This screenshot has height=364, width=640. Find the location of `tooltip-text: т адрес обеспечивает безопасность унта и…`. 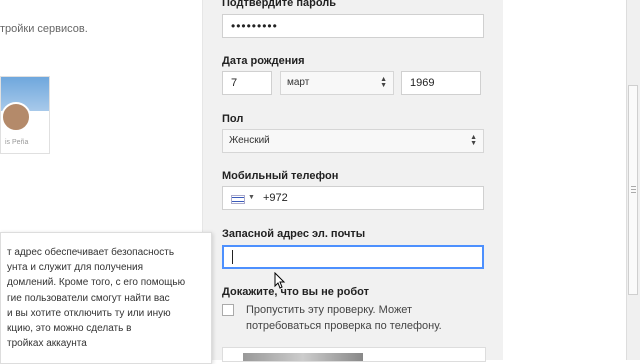

tooltip-text: т адрес обеспечивает безопасность унта и… is located at coordinates (107, 298).